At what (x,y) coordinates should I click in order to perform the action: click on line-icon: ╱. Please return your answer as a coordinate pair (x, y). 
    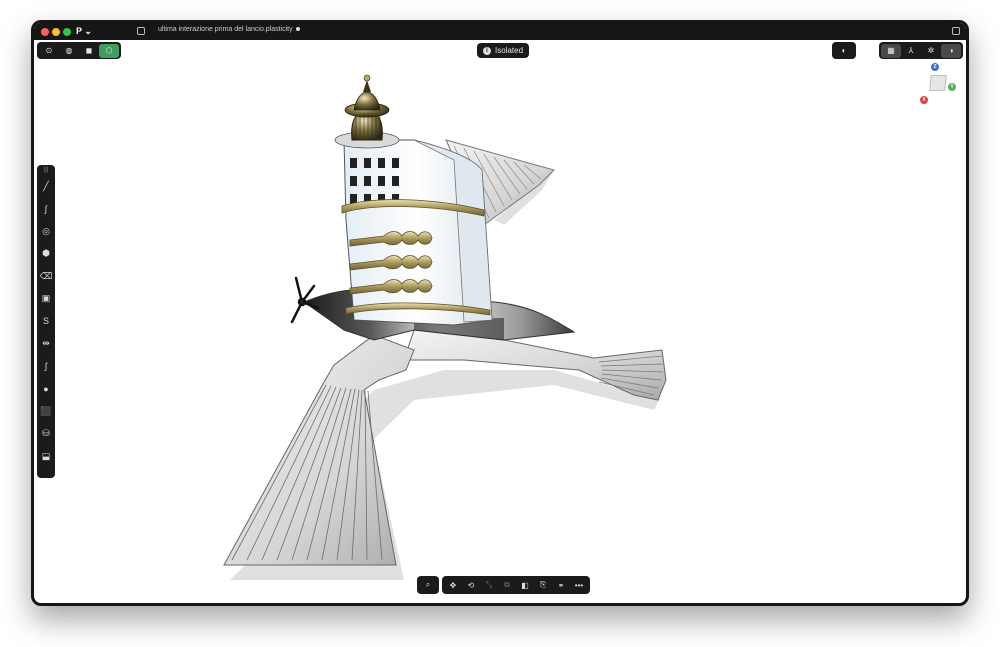
    Looking at the image, I should click on (46, 186).